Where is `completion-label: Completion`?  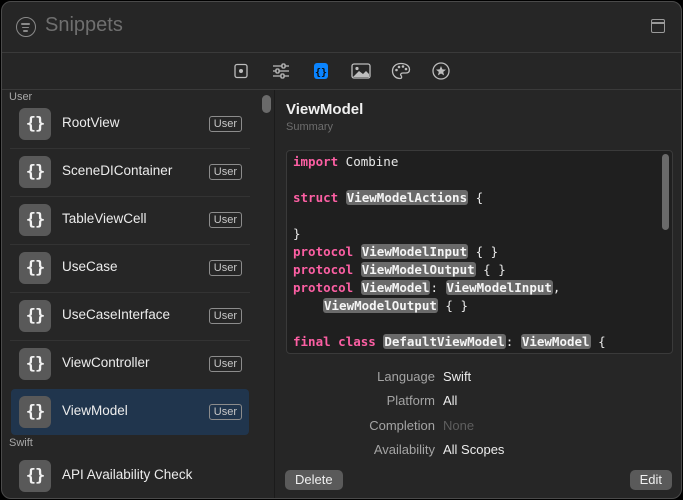
completion-label: Completion is located at coordinates (402, 425).